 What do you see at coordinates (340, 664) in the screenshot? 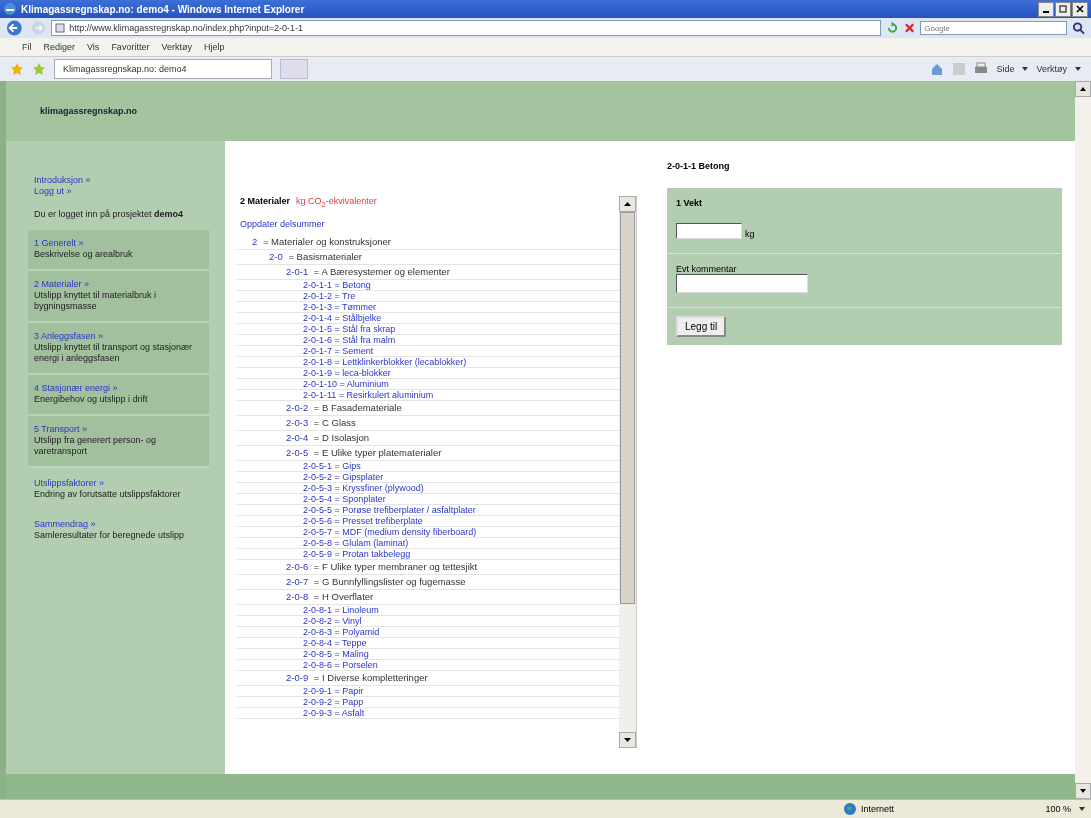
I see `tree-link: 2-0-8-6 = Porselen` at bounding box center [340, 664].